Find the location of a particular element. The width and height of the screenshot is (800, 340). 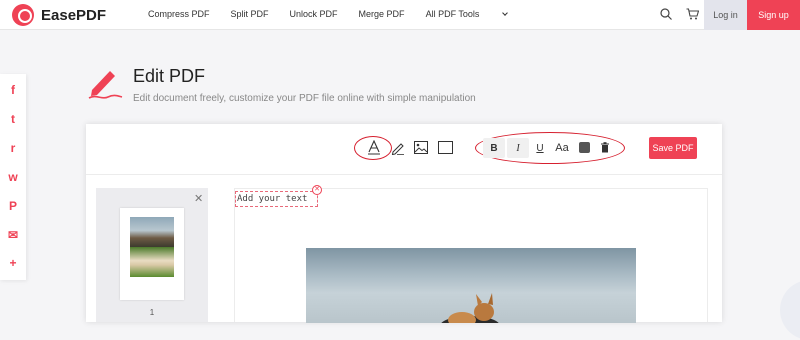

page-number: 1 is located at coordinates (152, 312).